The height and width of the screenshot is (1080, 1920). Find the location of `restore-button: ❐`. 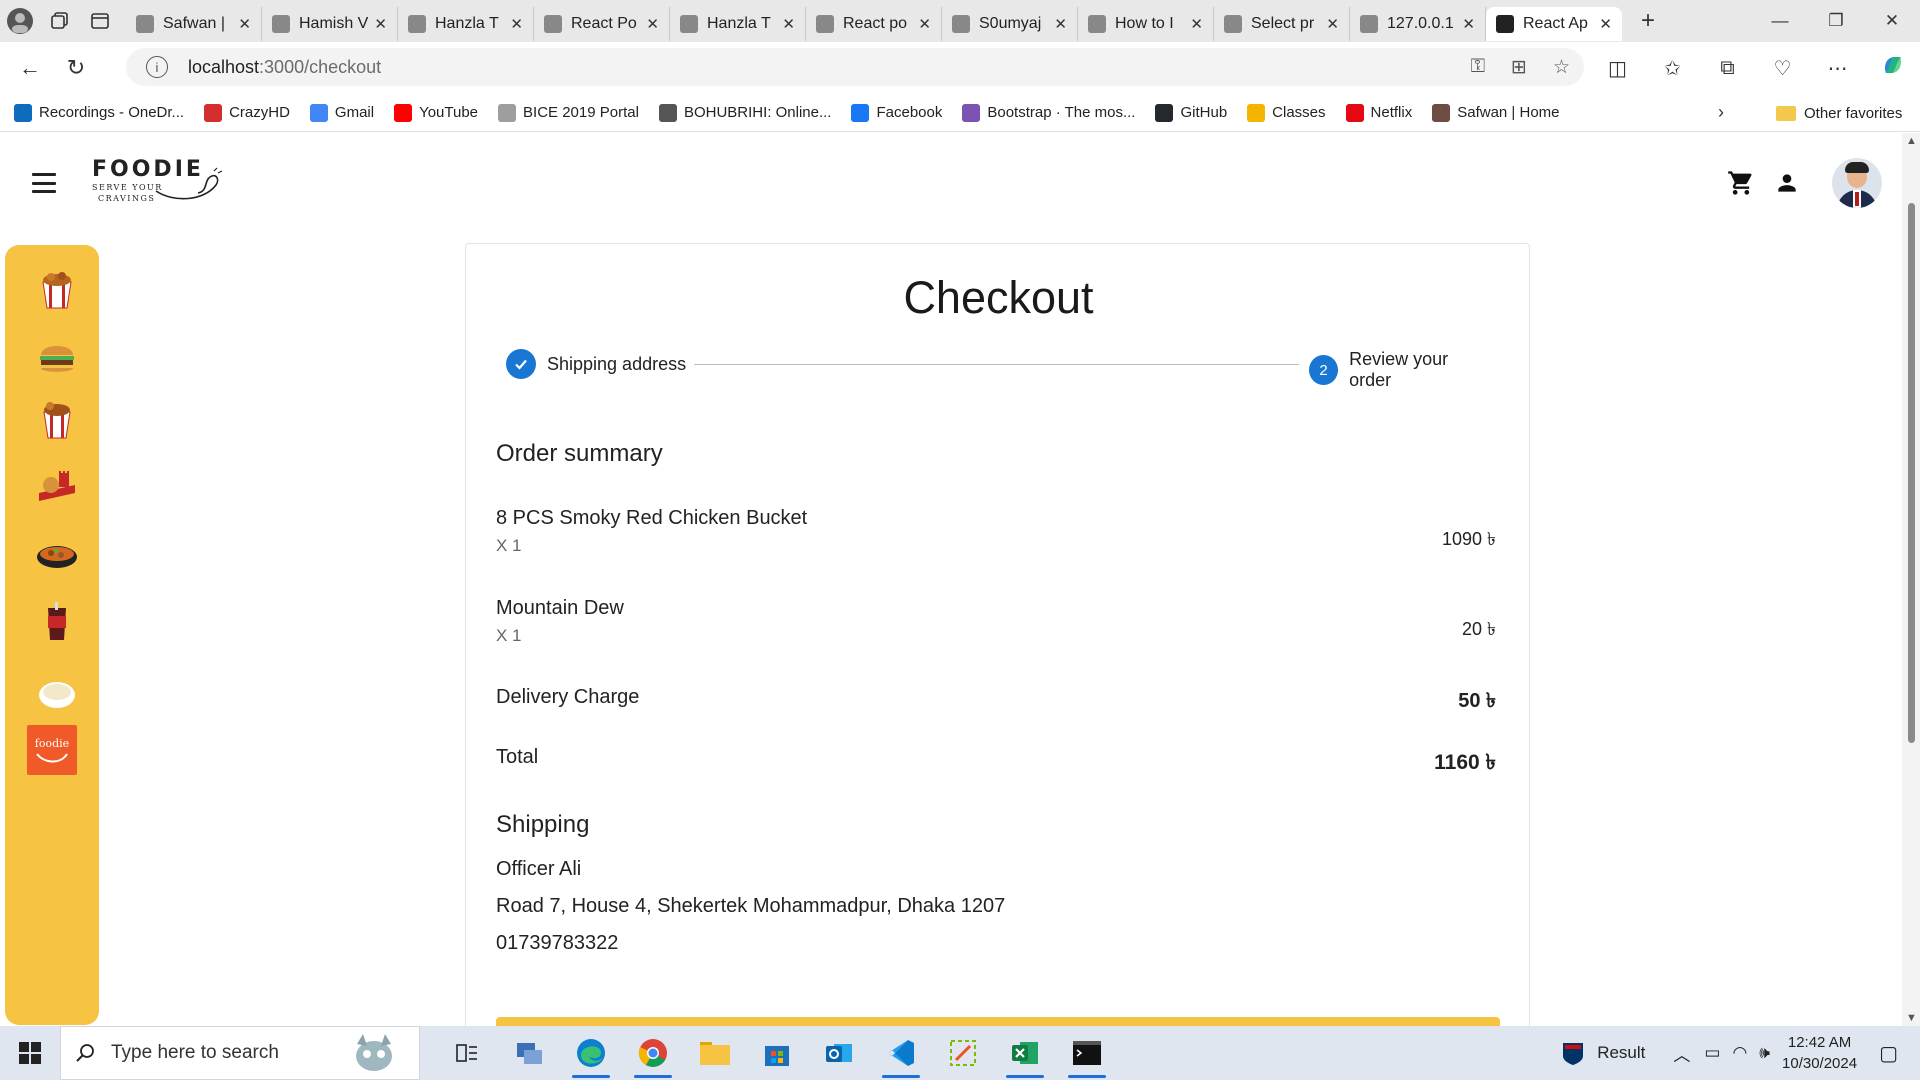

restore-button: ❐ is located at coordinates (1836, 21).